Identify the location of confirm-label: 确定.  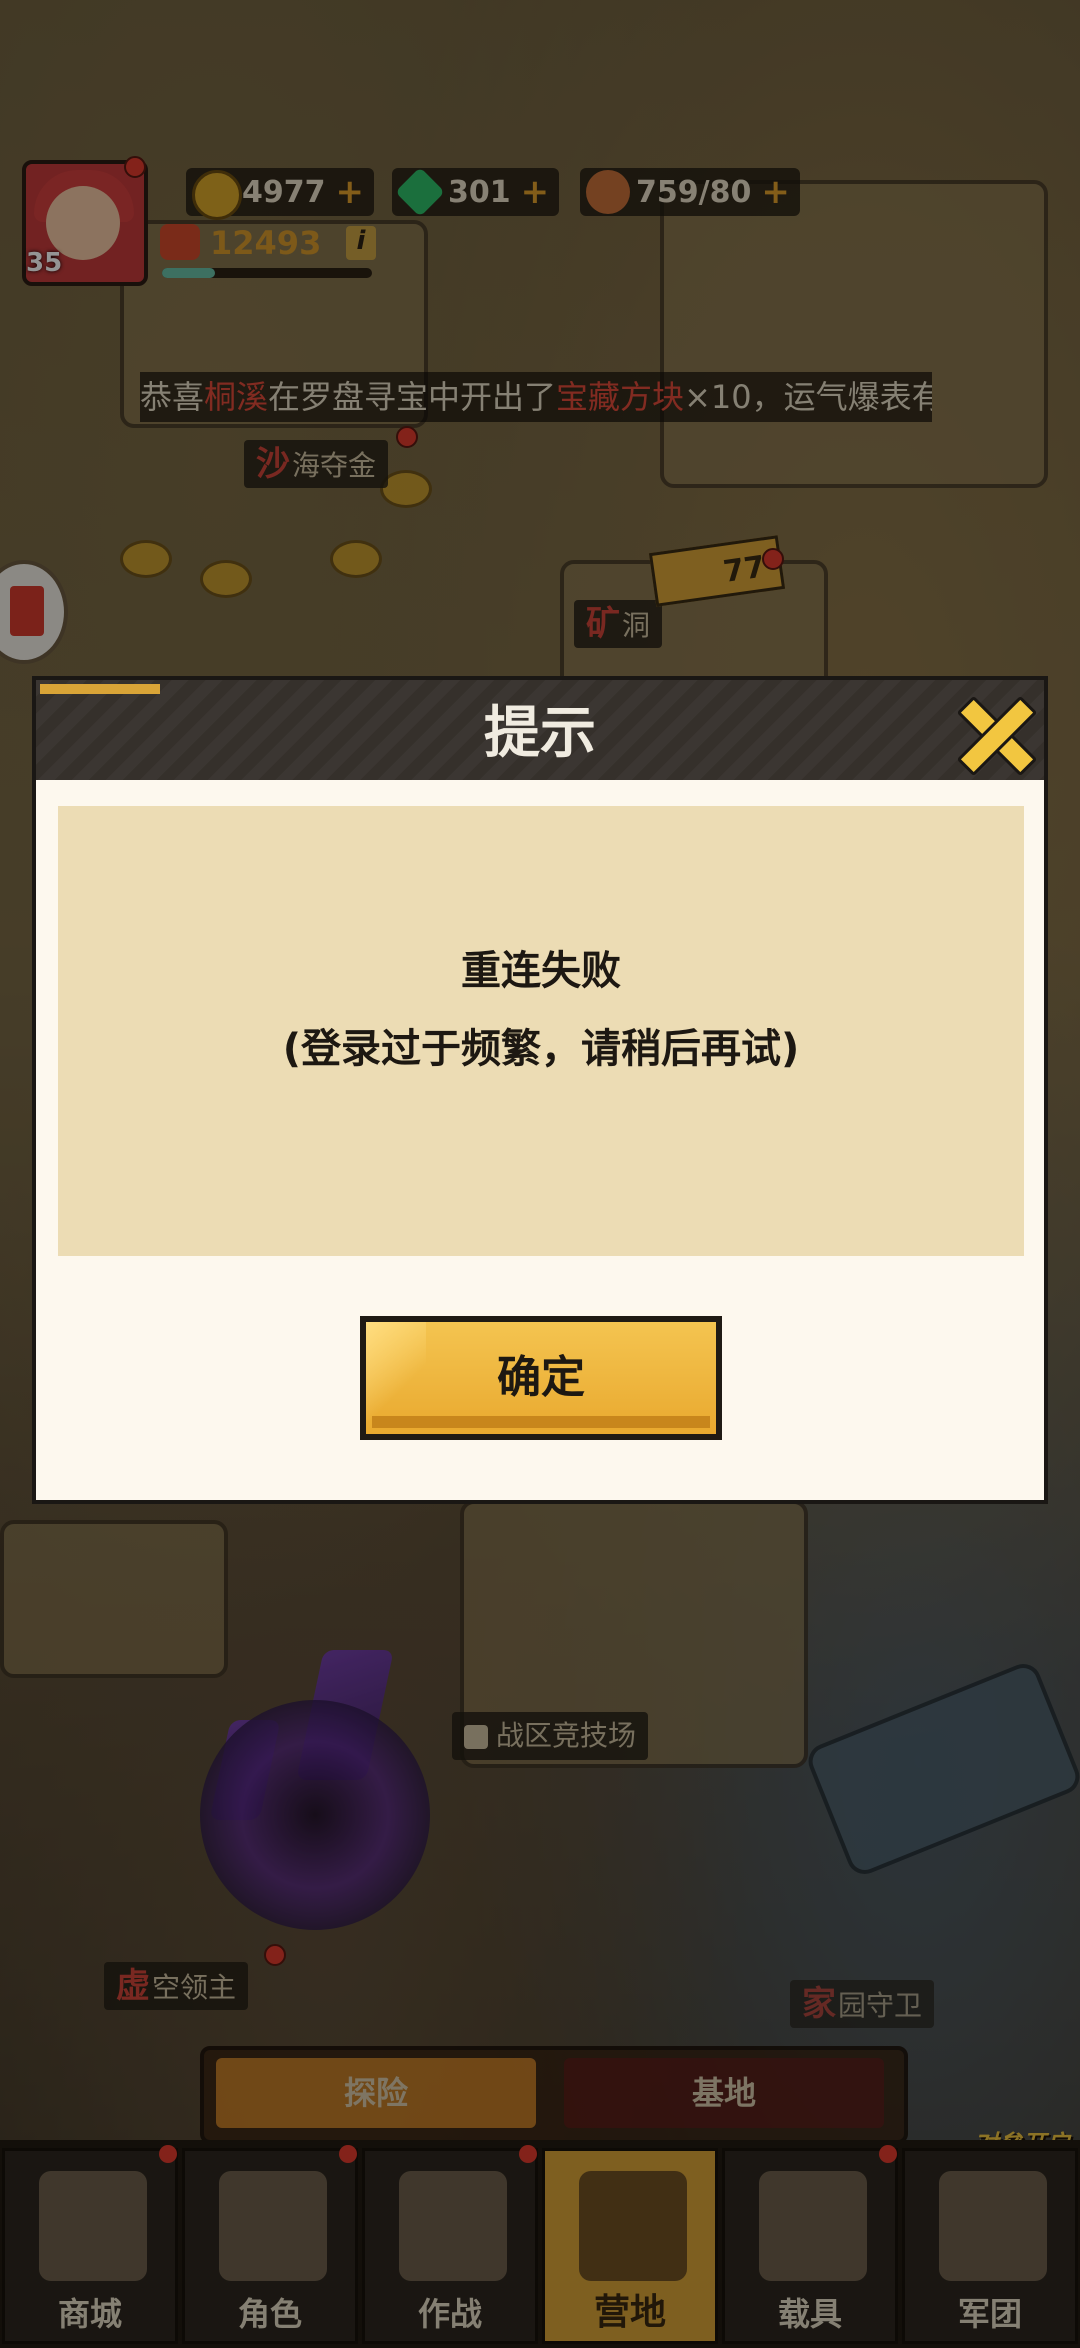
(541, 1377).